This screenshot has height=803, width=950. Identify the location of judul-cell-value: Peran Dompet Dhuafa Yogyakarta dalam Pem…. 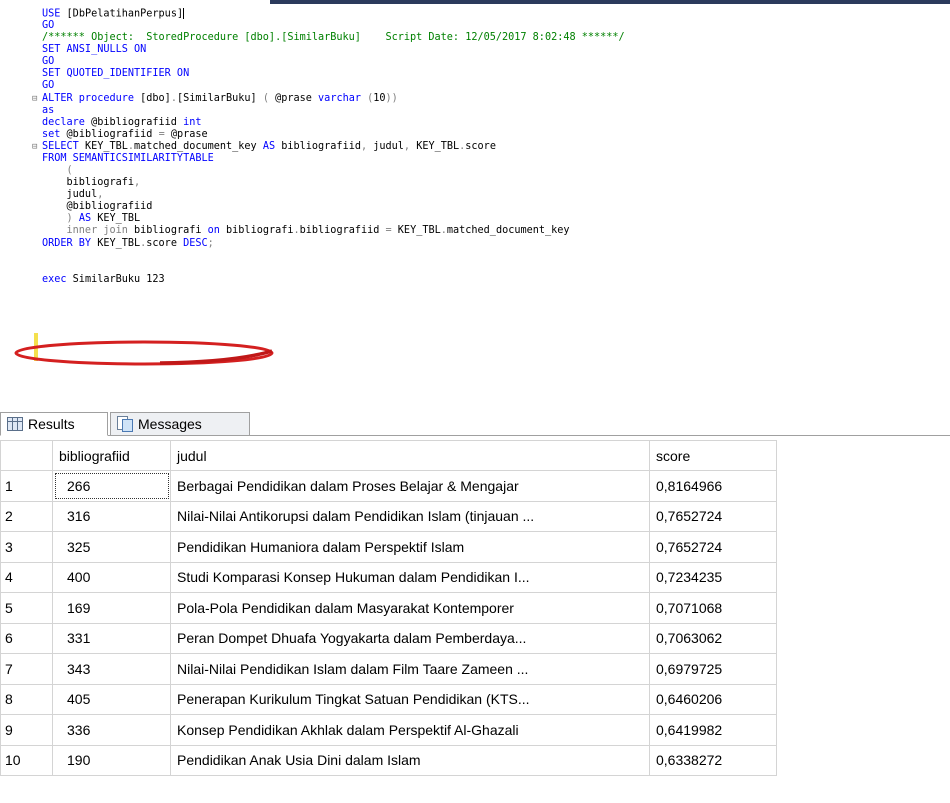
(352, 638).